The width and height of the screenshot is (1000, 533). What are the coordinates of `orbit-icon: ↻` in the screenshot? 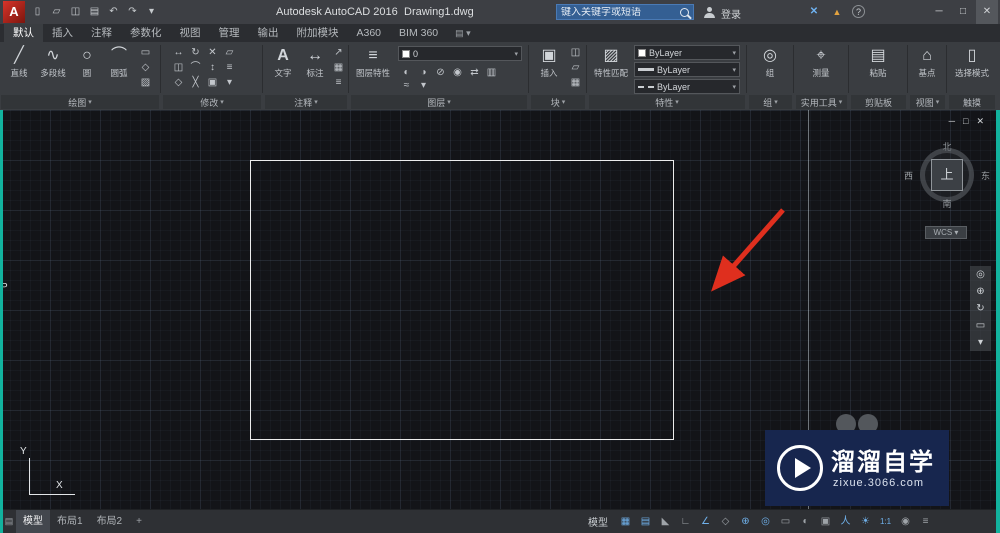 It's located at (980, 308).